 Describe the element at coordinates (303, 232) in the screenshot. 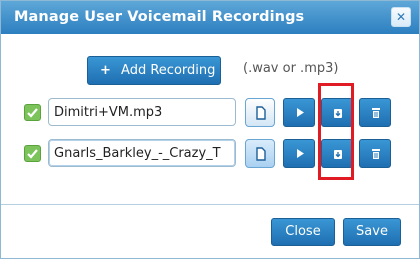

I see `close-button: Close` at that location.